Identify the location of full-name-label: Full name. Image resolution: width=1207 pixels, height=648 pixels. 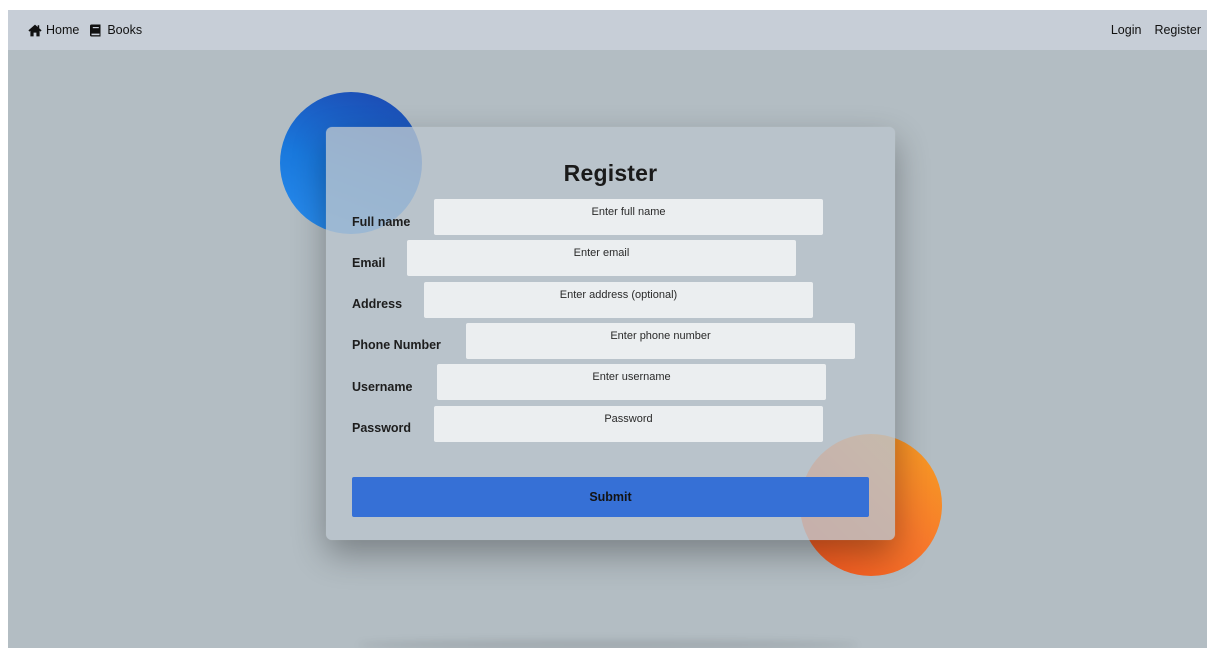
(381, 222).